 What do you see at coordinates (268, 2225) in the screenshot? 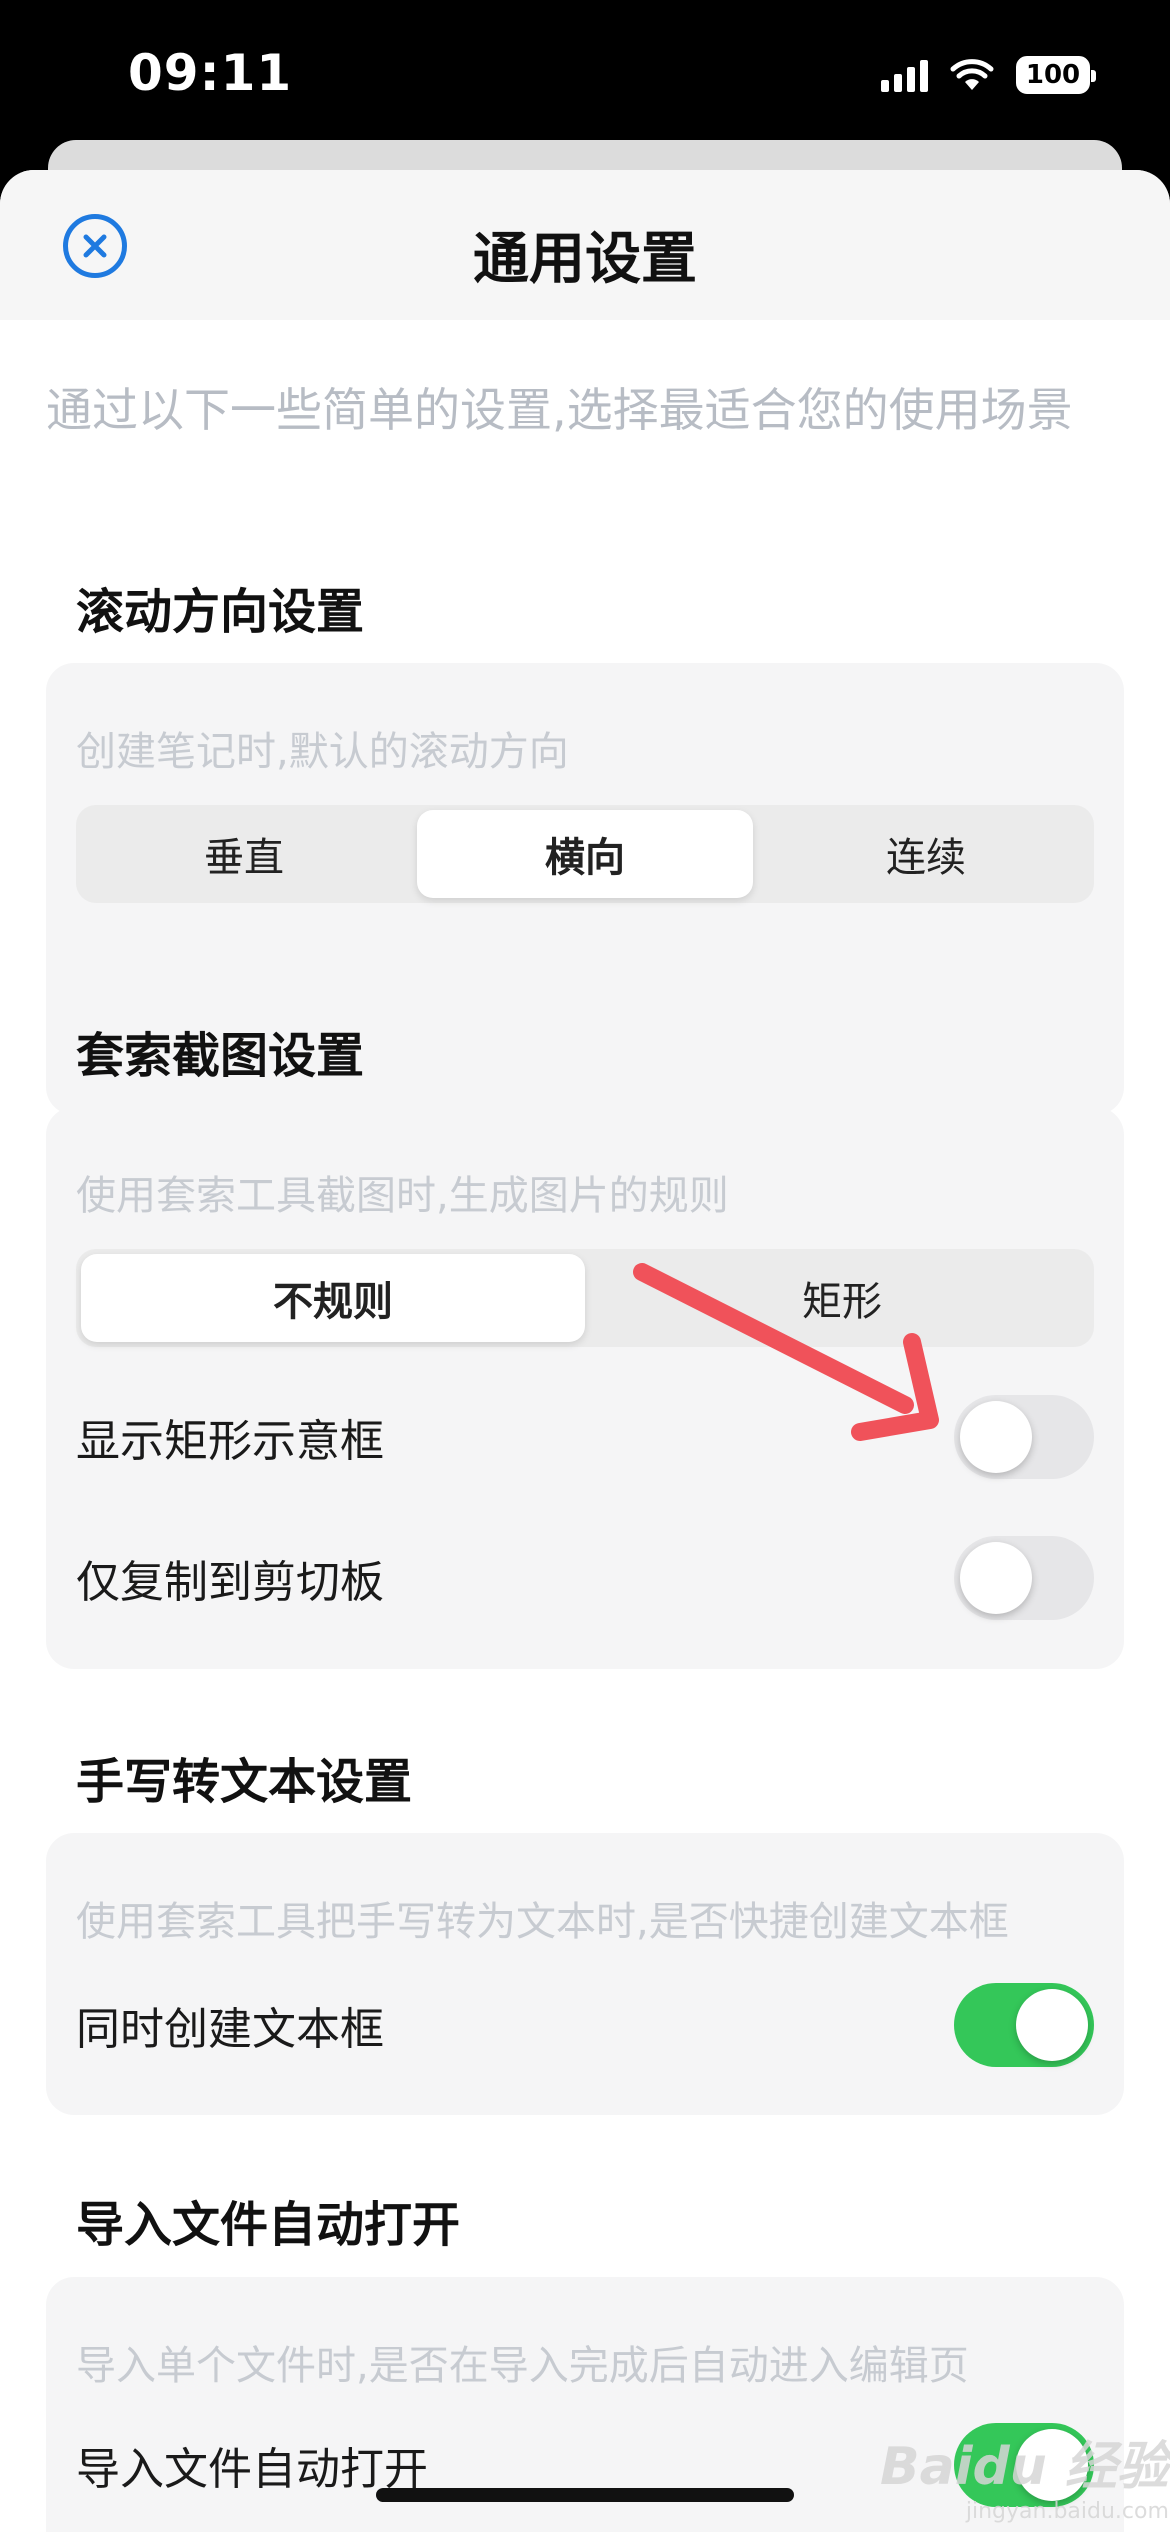
I see `section-title-import: 导入文件自动打开` at bounding box center [268, 2225].